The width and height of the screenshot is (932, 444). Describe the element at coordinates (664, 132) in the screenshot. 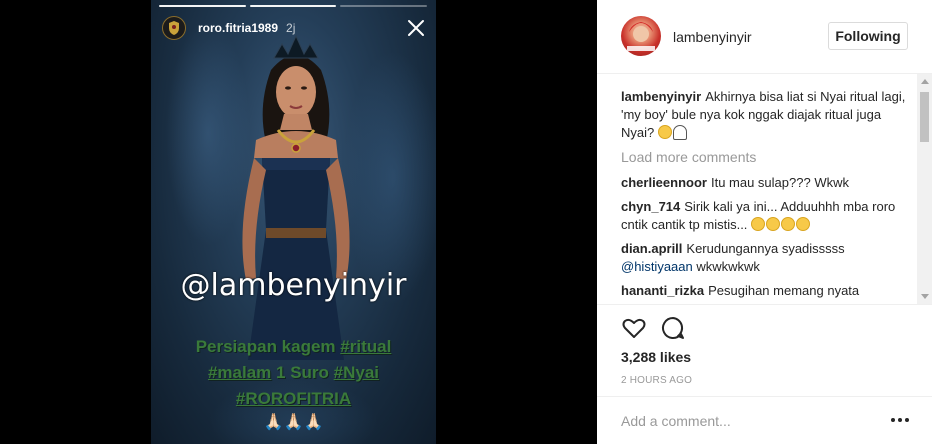

I see `grimace-emoji-icon` at that location.